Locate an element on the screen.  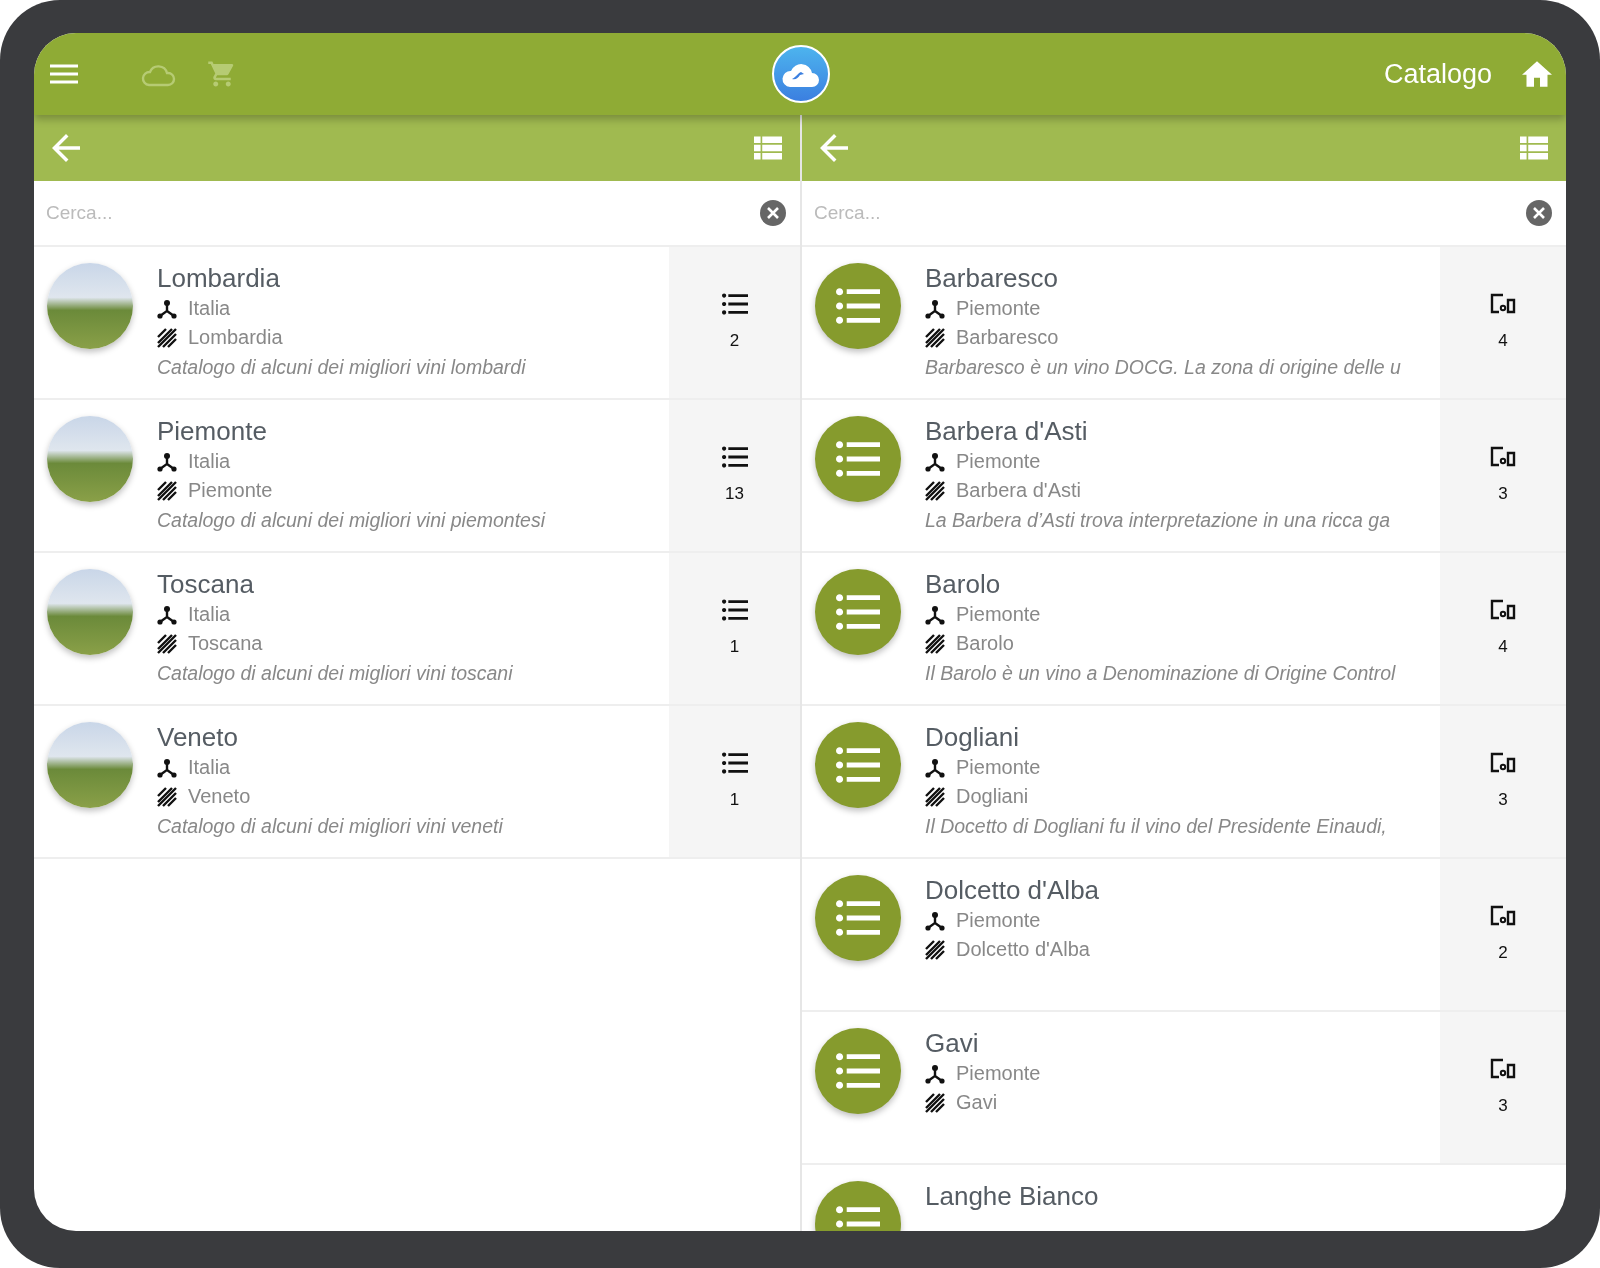
count-panel: 13 is located at coordinates (734, 475).